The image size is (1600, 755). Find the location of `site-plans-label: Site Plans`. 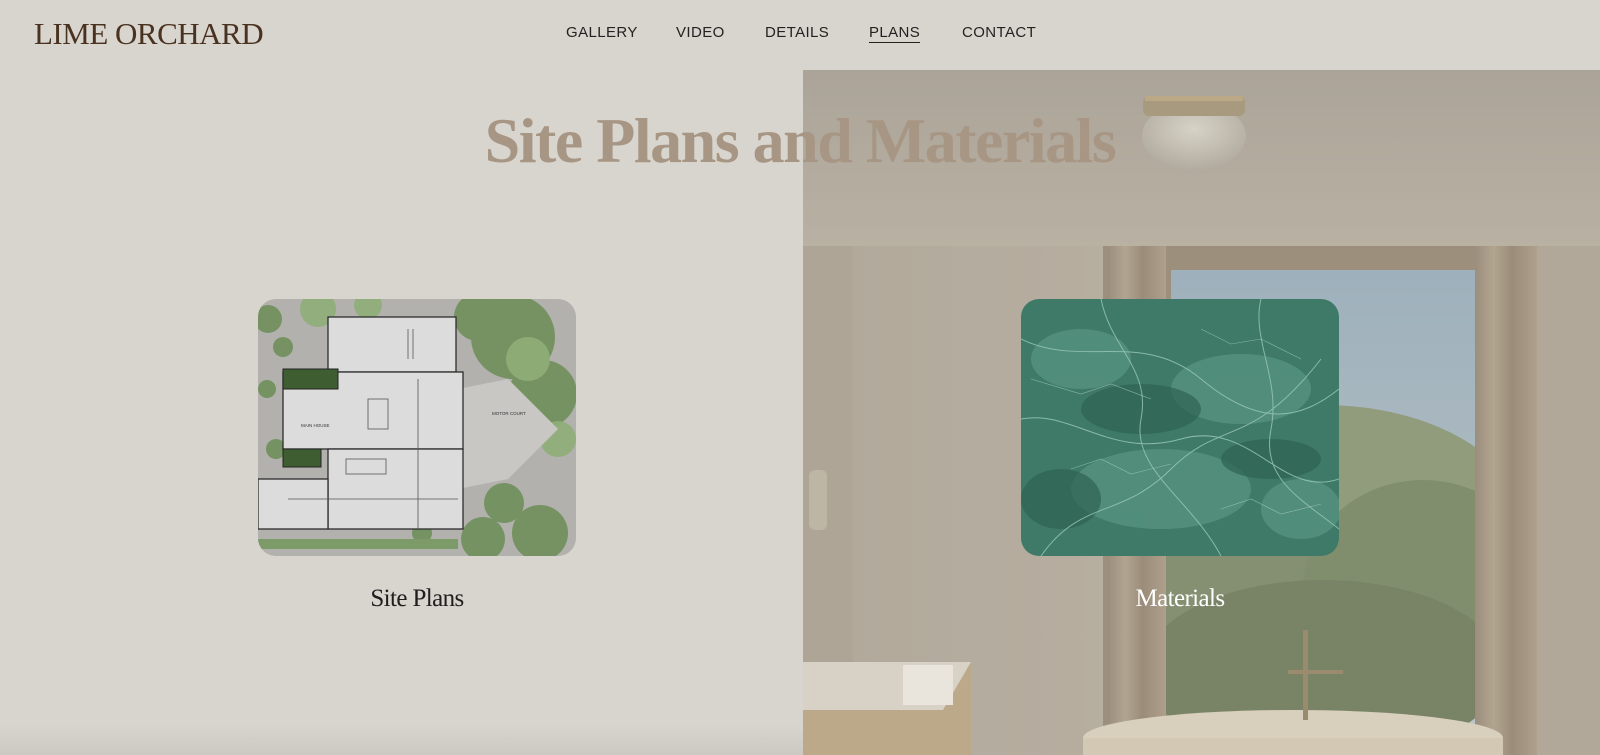

site-plans-label: Site Plans is located at coordinates (417, 599).